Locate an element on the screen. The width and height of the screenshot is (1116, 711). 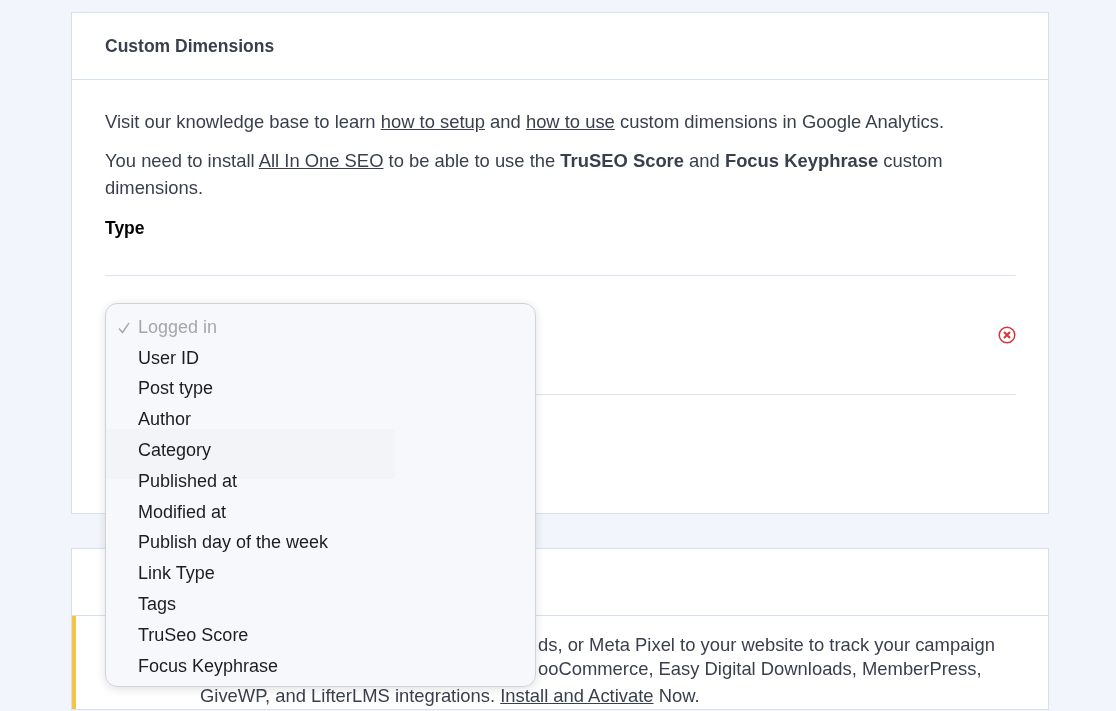
remove-icon is located at coordinates (1007, 335).